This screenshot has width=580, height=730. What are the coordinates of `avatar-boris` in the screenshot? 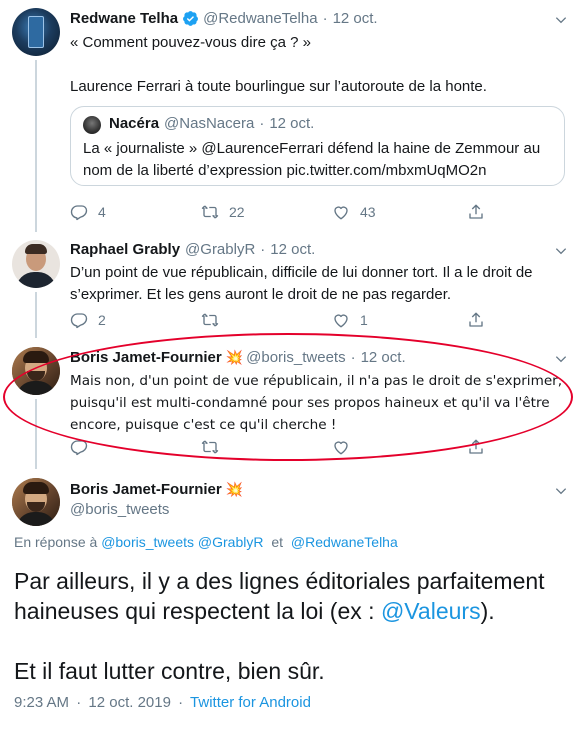 It's located at (36, 371).